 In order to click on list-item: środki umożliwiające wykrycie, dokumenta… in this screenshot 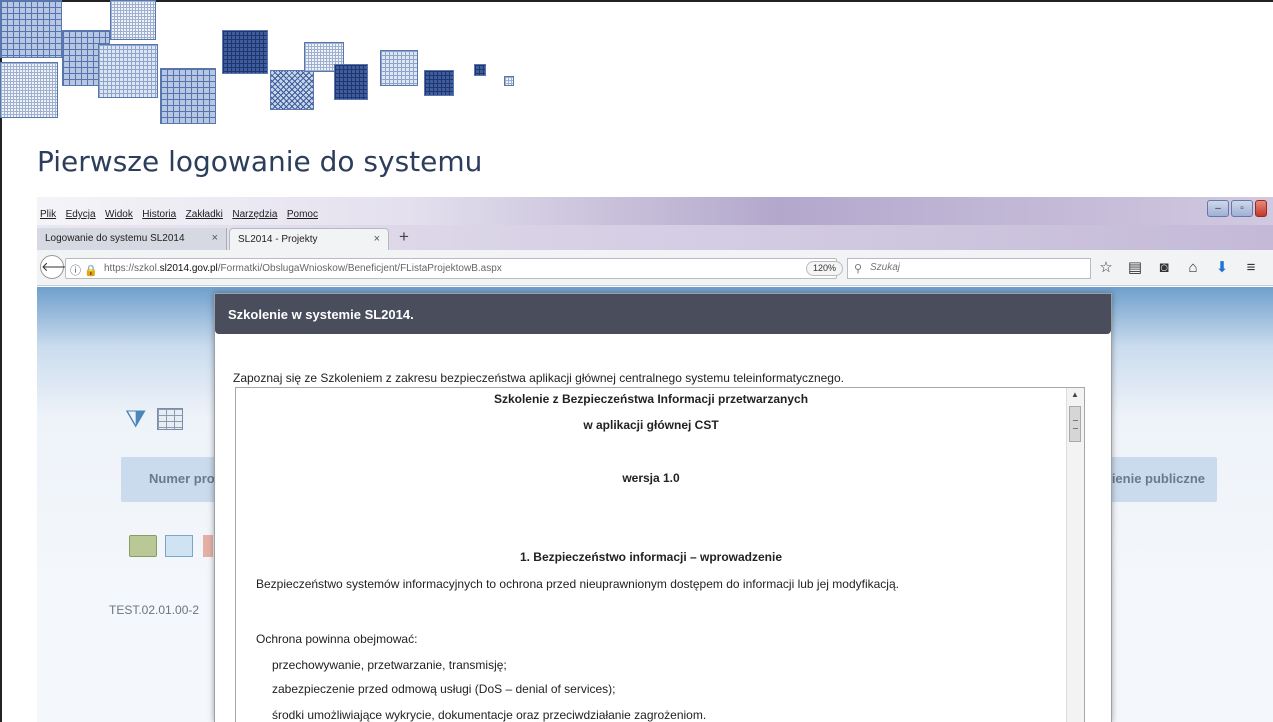, I will do `click(489, 715)`.